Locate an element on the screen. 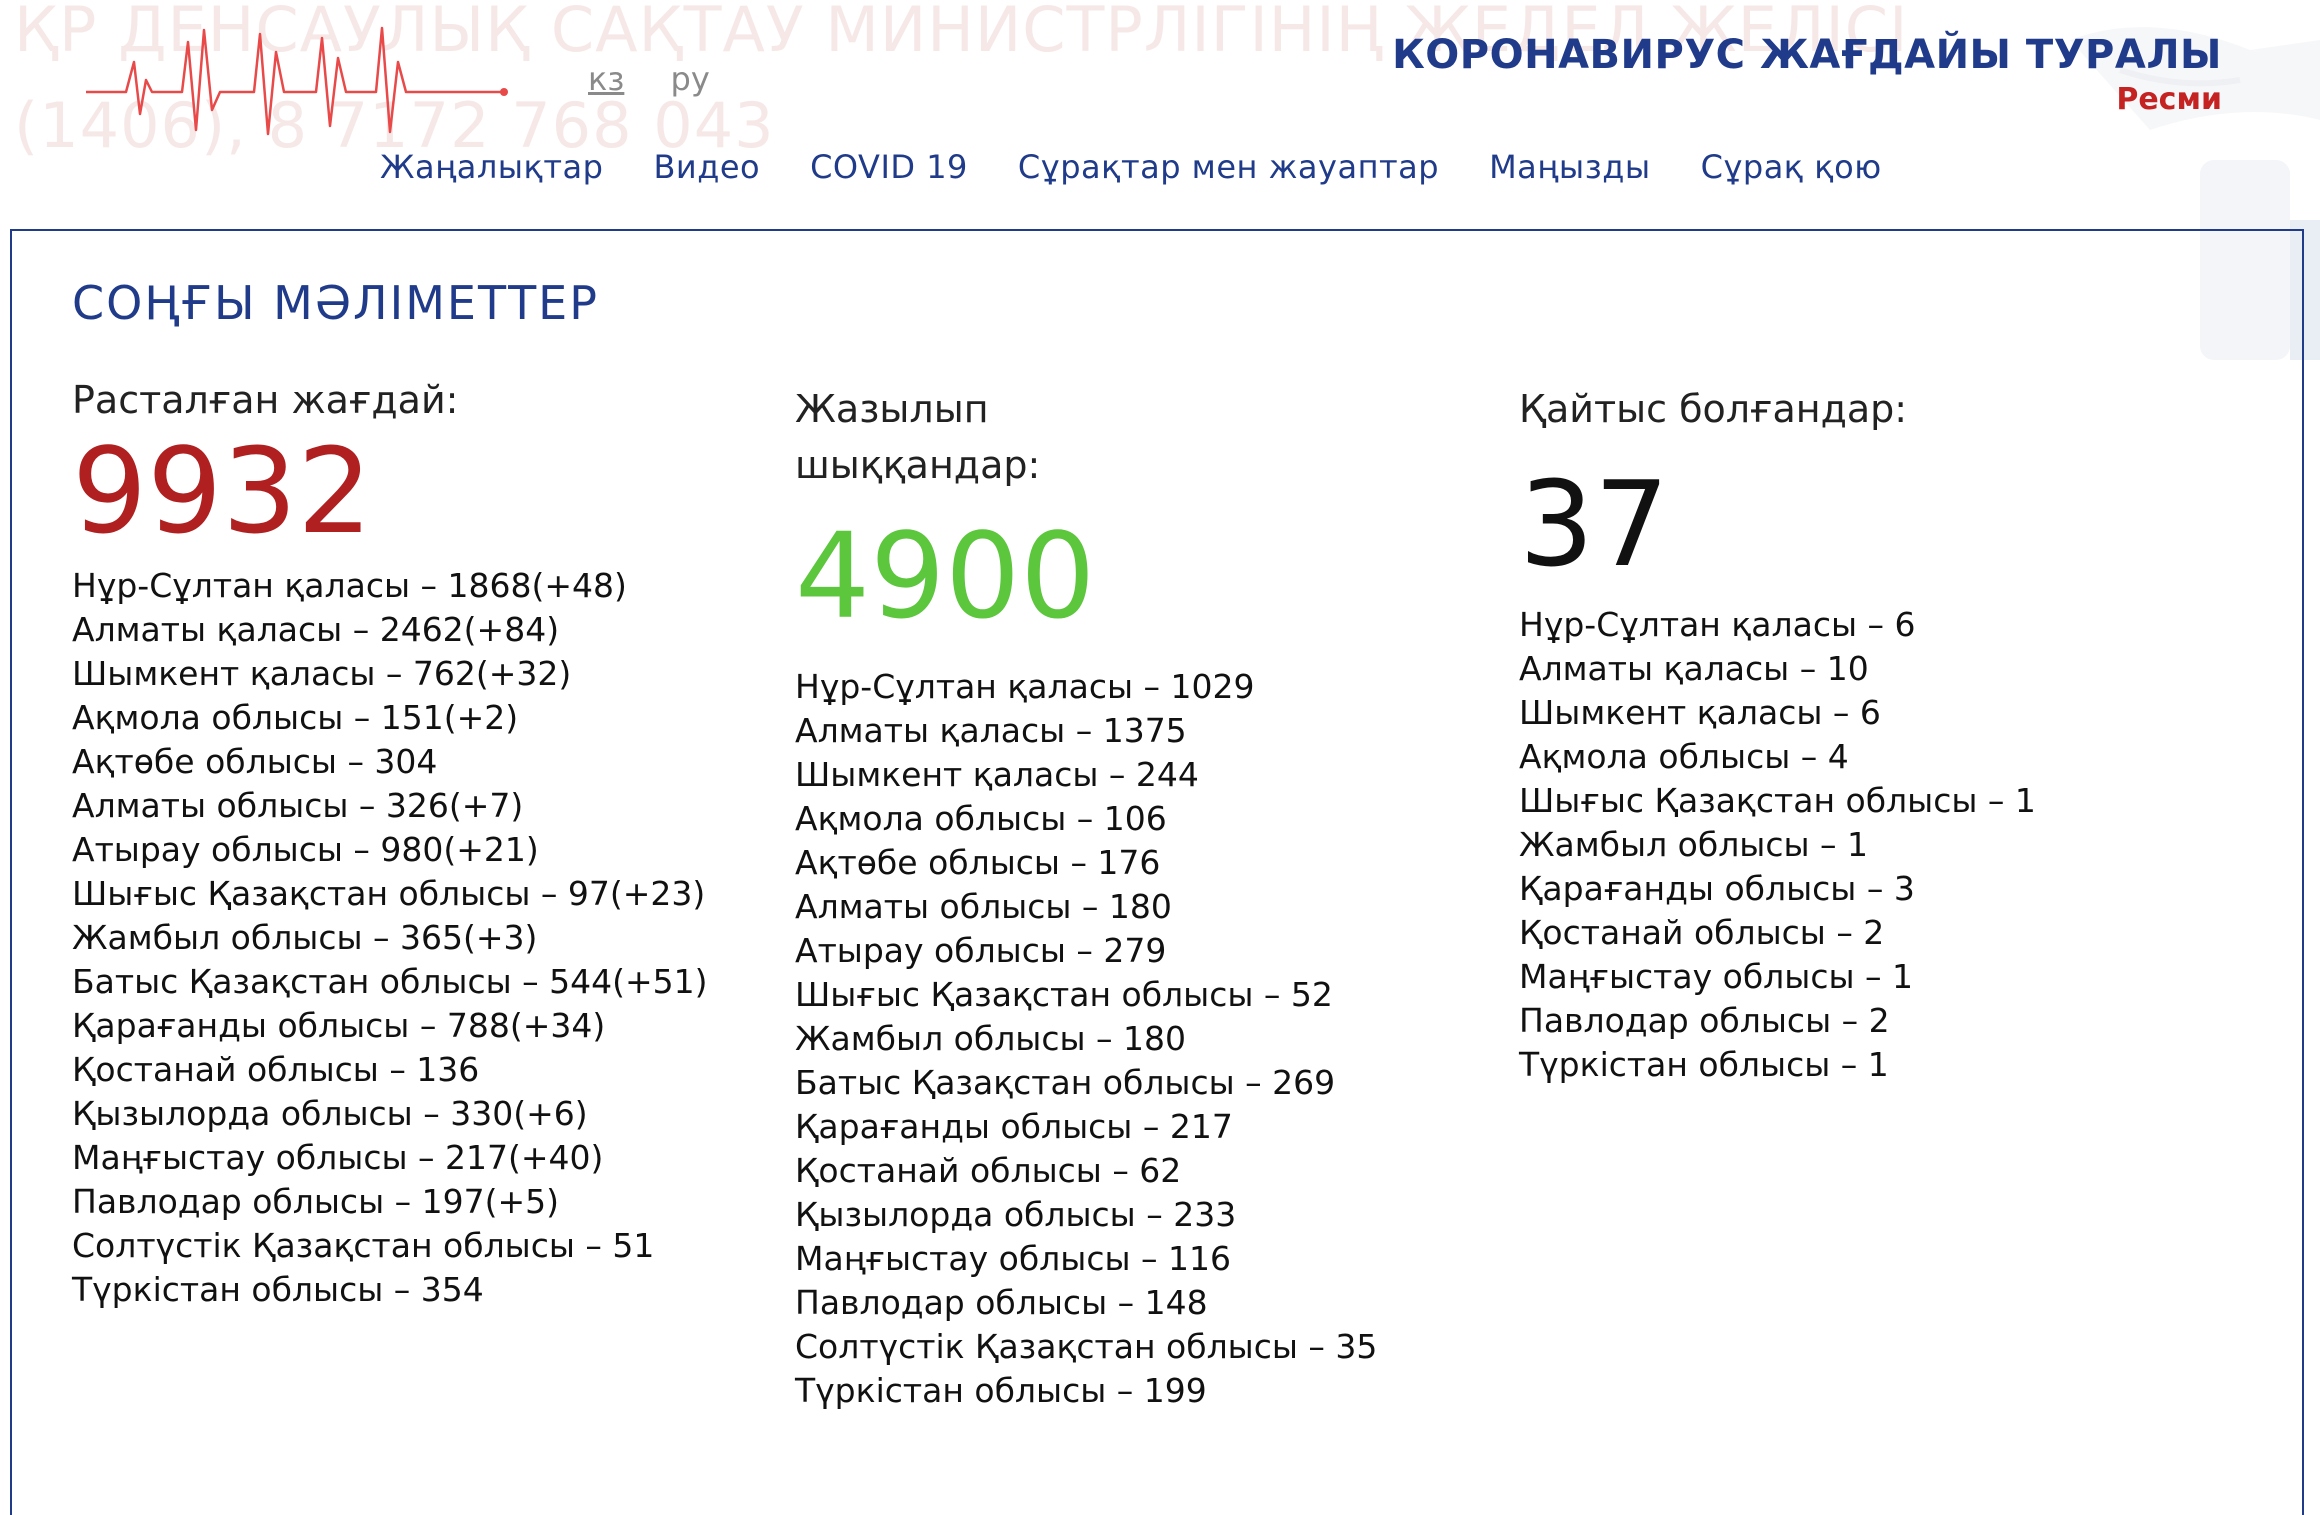 The image size is (2320, 1515). list-item: Қарағанды облысы – 788(+34) is located at coordinates (339, 1025).